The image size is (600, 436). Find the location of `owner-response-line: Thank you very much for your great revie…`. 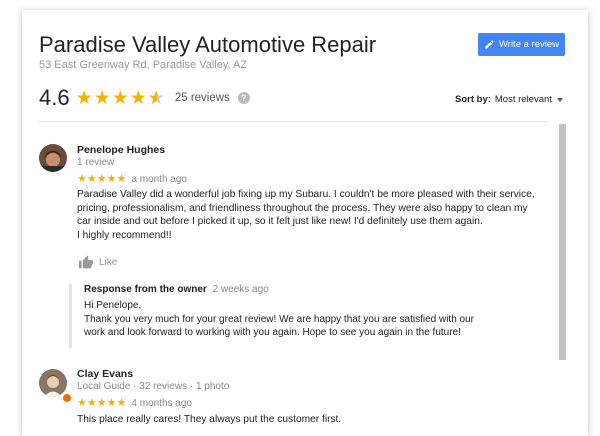

owner-response-line: Thank you very much for your great revie… is located at coordinates (279, 319).